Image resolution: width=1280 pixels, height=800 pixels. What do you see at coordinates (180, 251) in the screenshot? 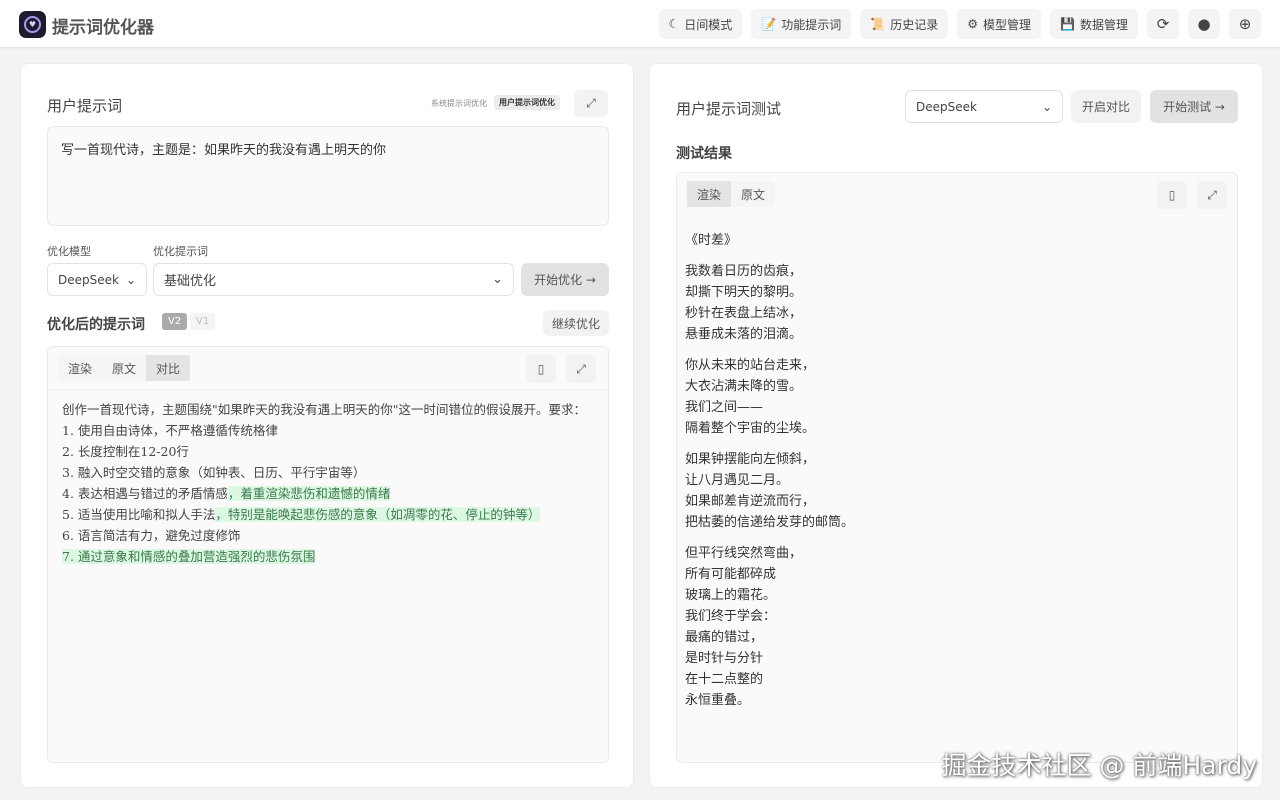
I see `template-label: 优化提示词` at bounding box center [180, 251].